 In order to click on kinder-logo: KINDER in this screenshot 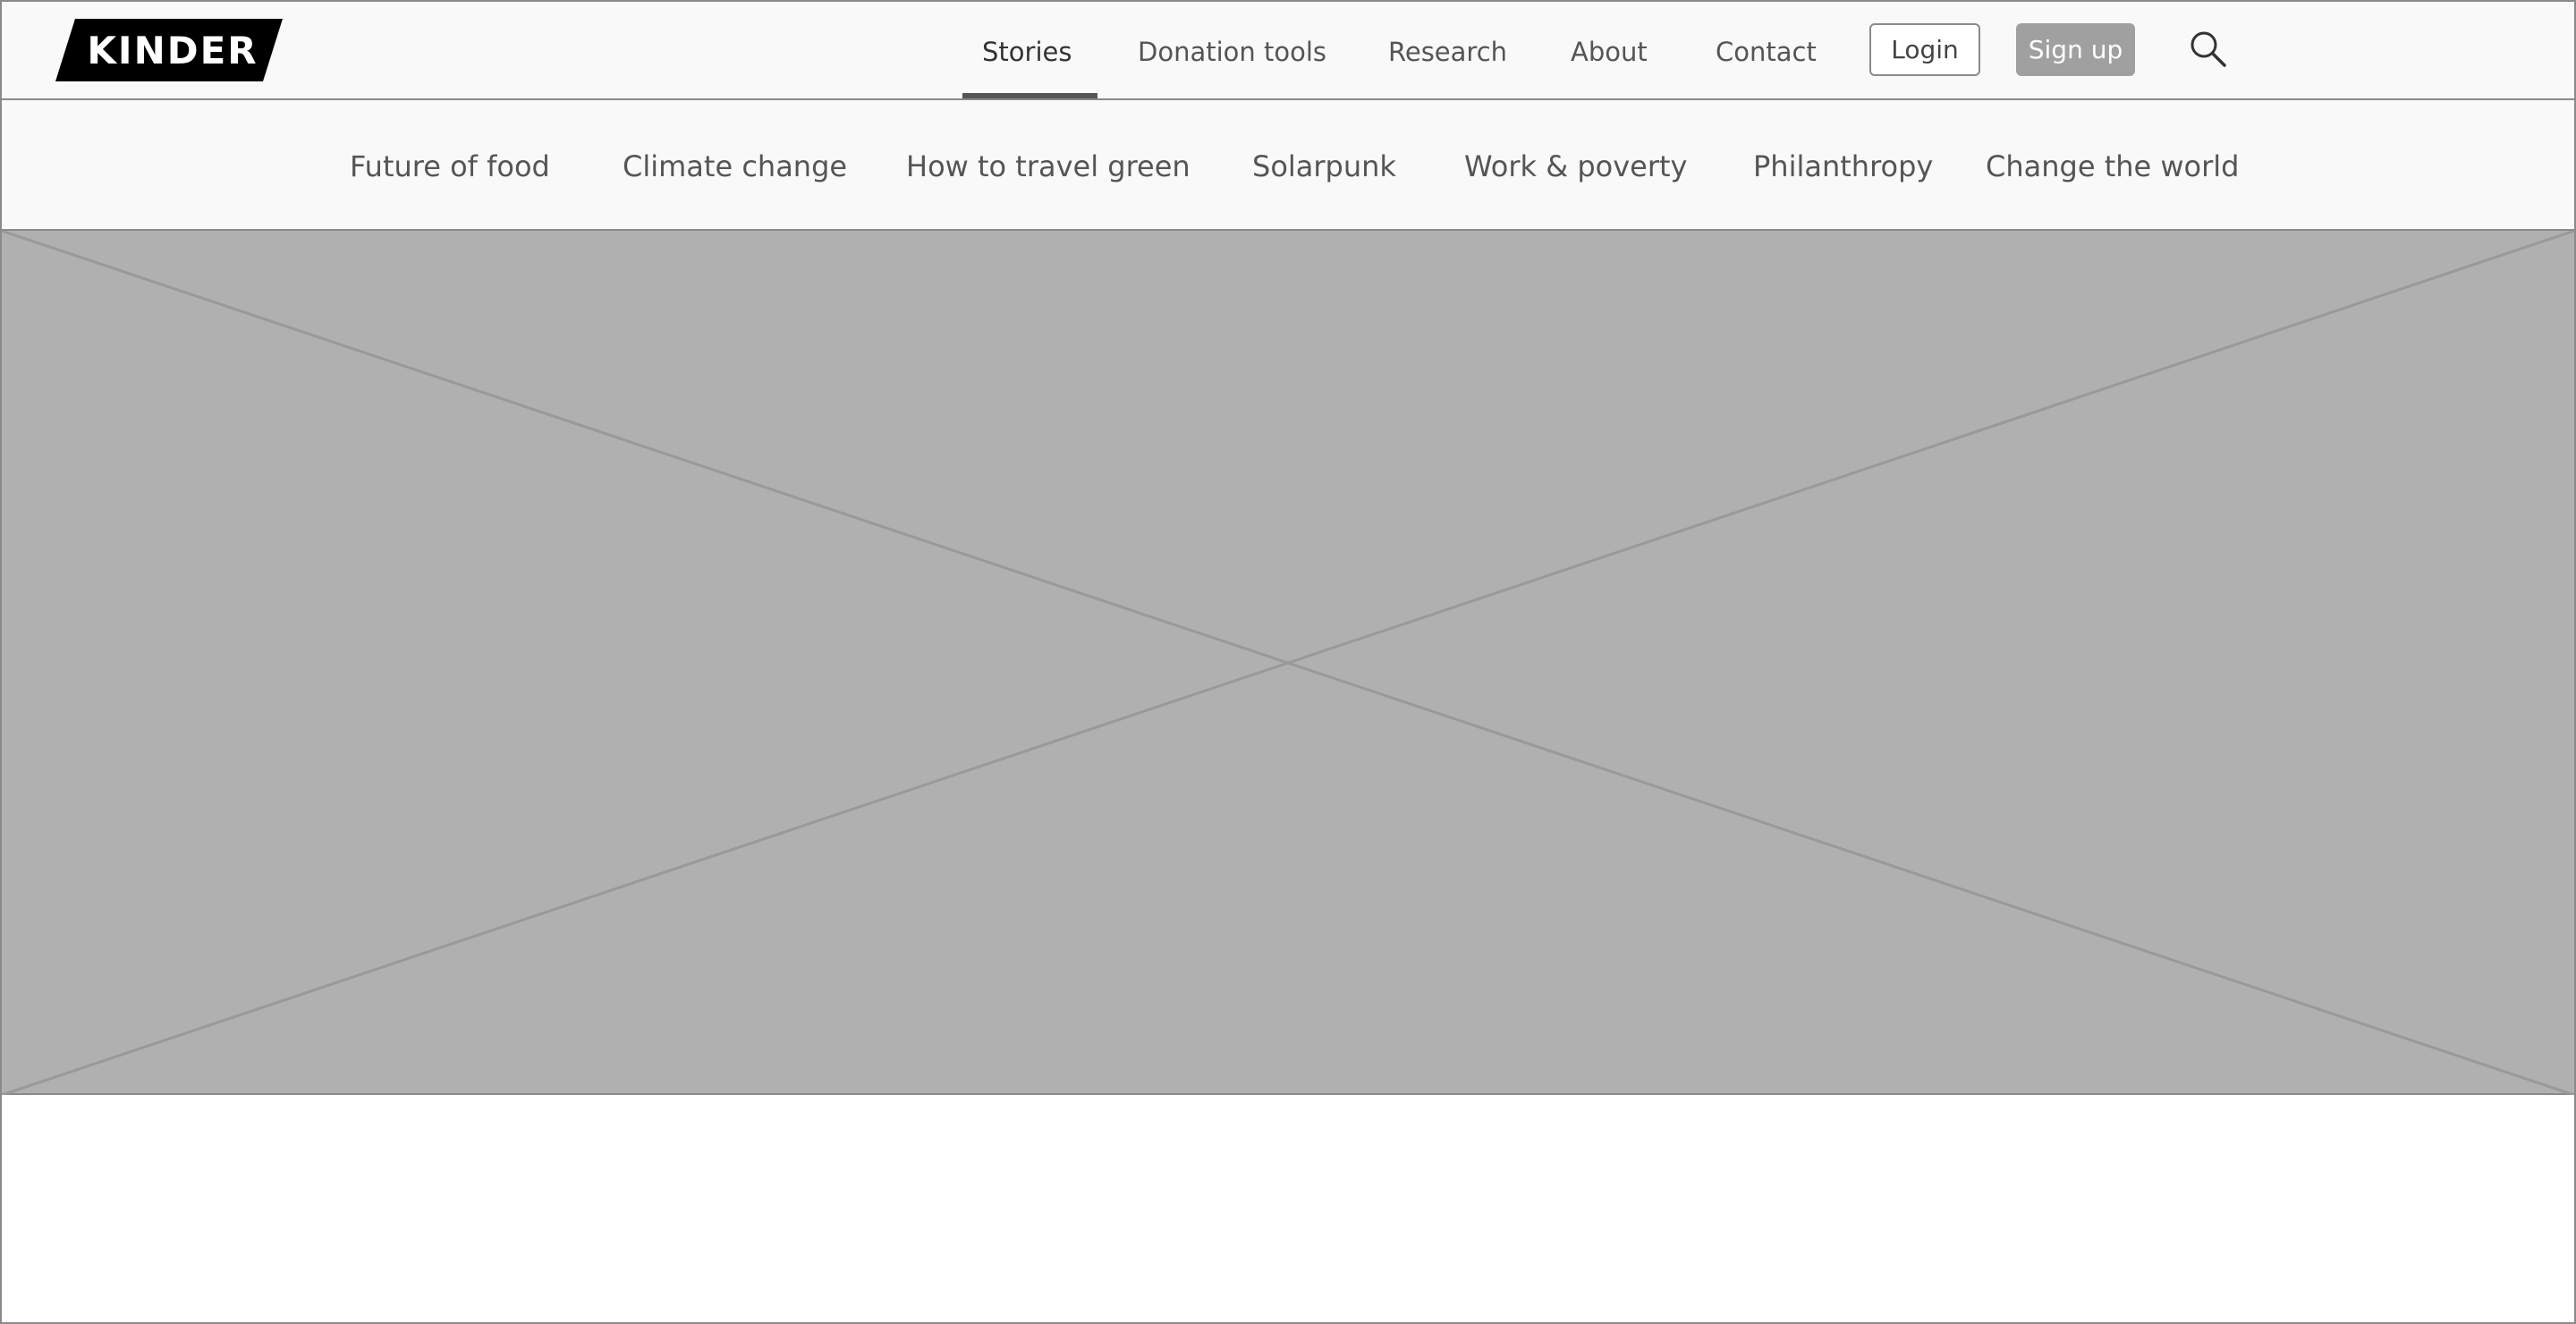, I will do `click(169, 50)`.